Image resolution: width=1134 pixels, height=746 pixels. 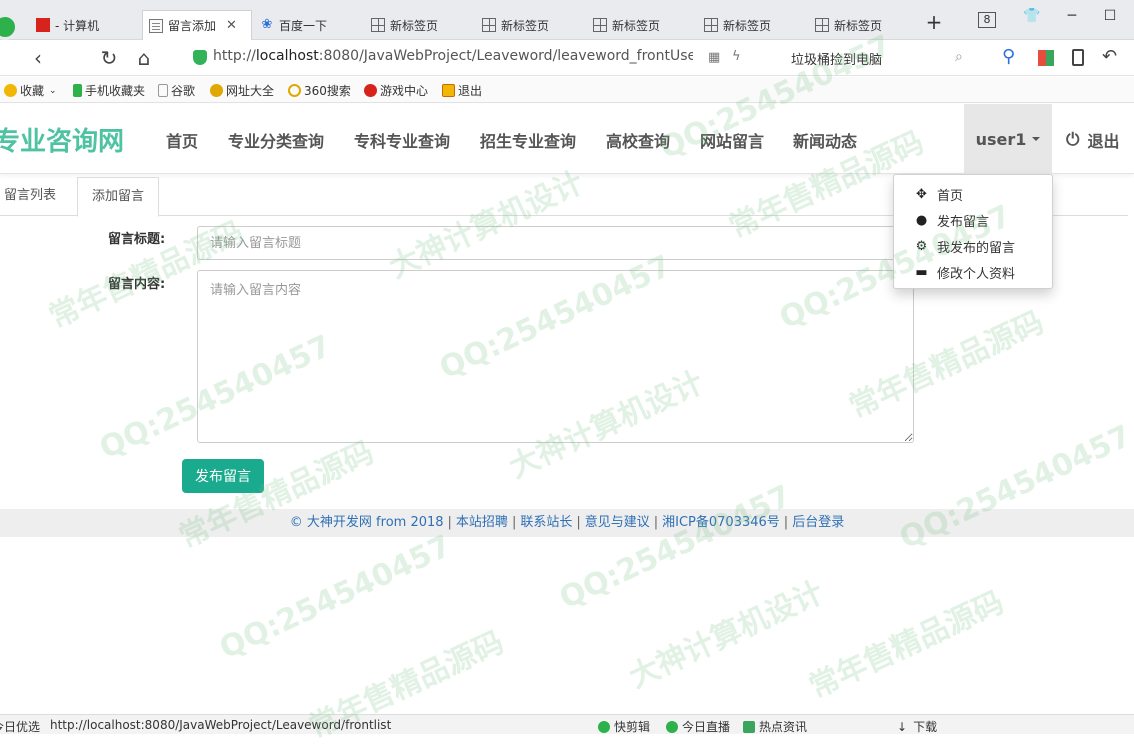 I want to click on home-icon: ⌂, so click(x=144, y=58).